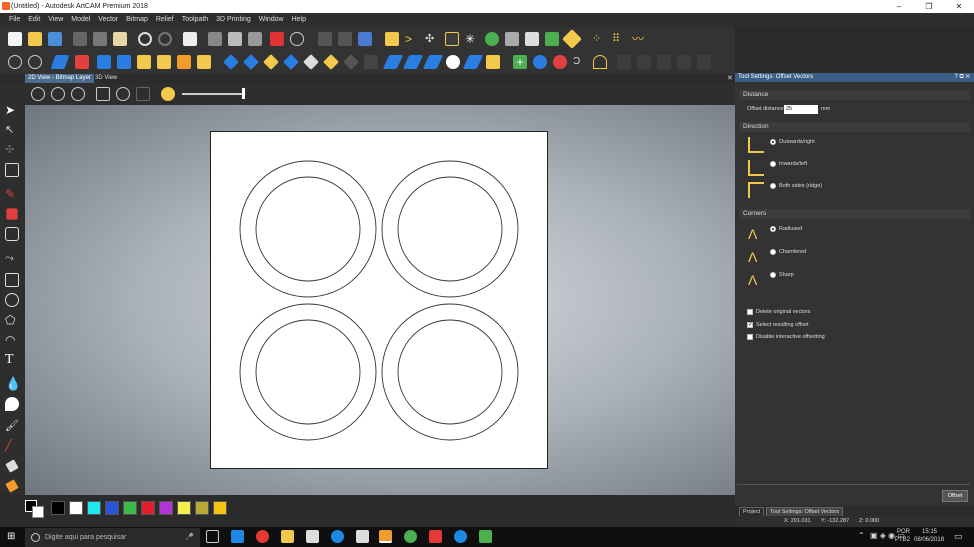 Image resolution: width=974 pixels, height=547 pixels. Describe the element at coordinates (271, 19) in the screenshot. I see `menu-window: Window` at that location.